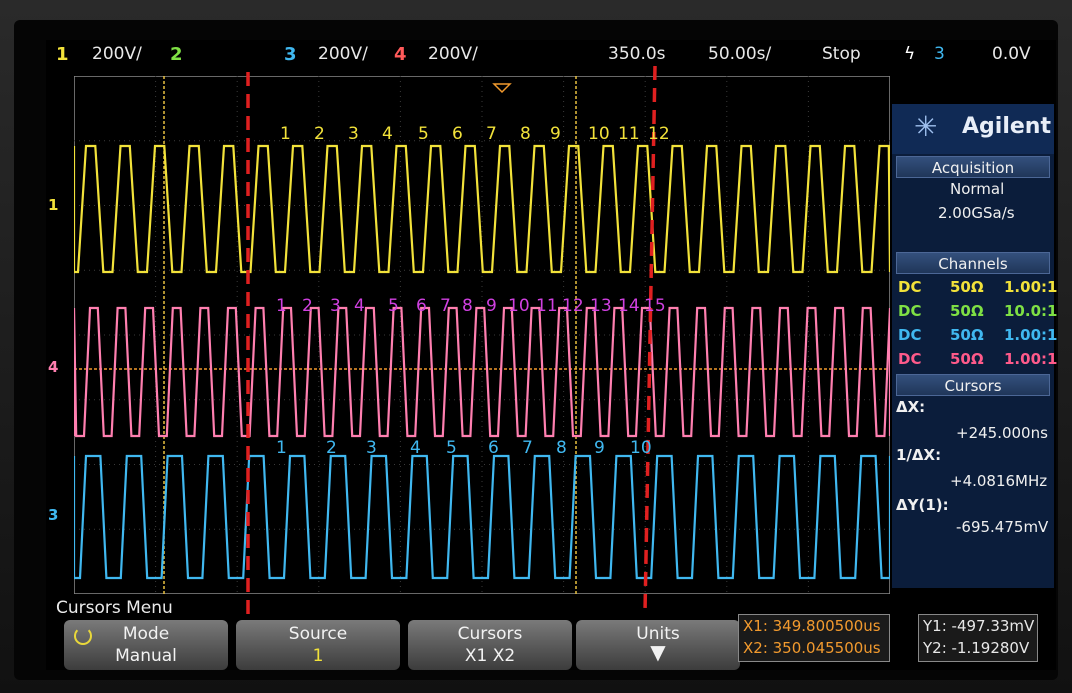 This screenshot has height=693, width=1072. I want to click on yellow-cycle-number: 2, so click(319, 134).